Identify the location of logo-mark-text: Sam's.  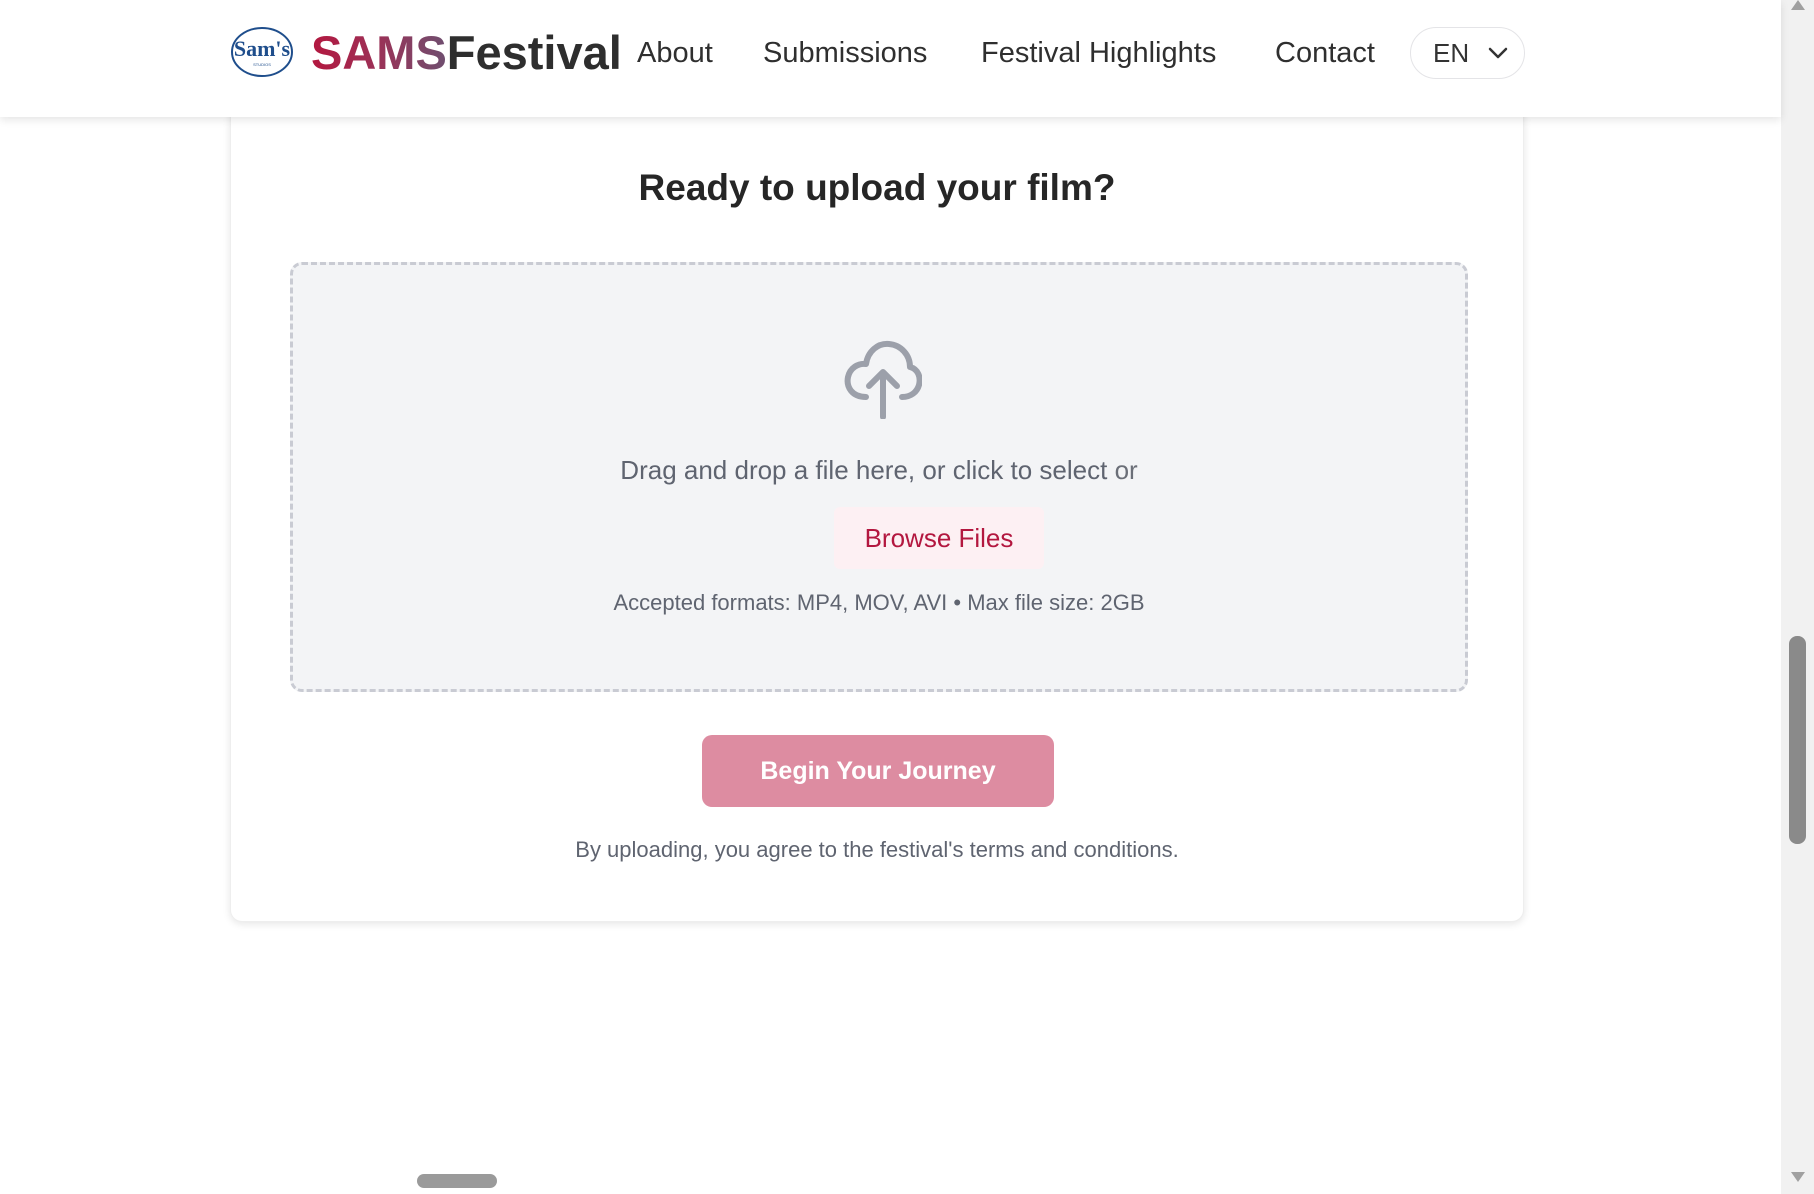
(262, 48).